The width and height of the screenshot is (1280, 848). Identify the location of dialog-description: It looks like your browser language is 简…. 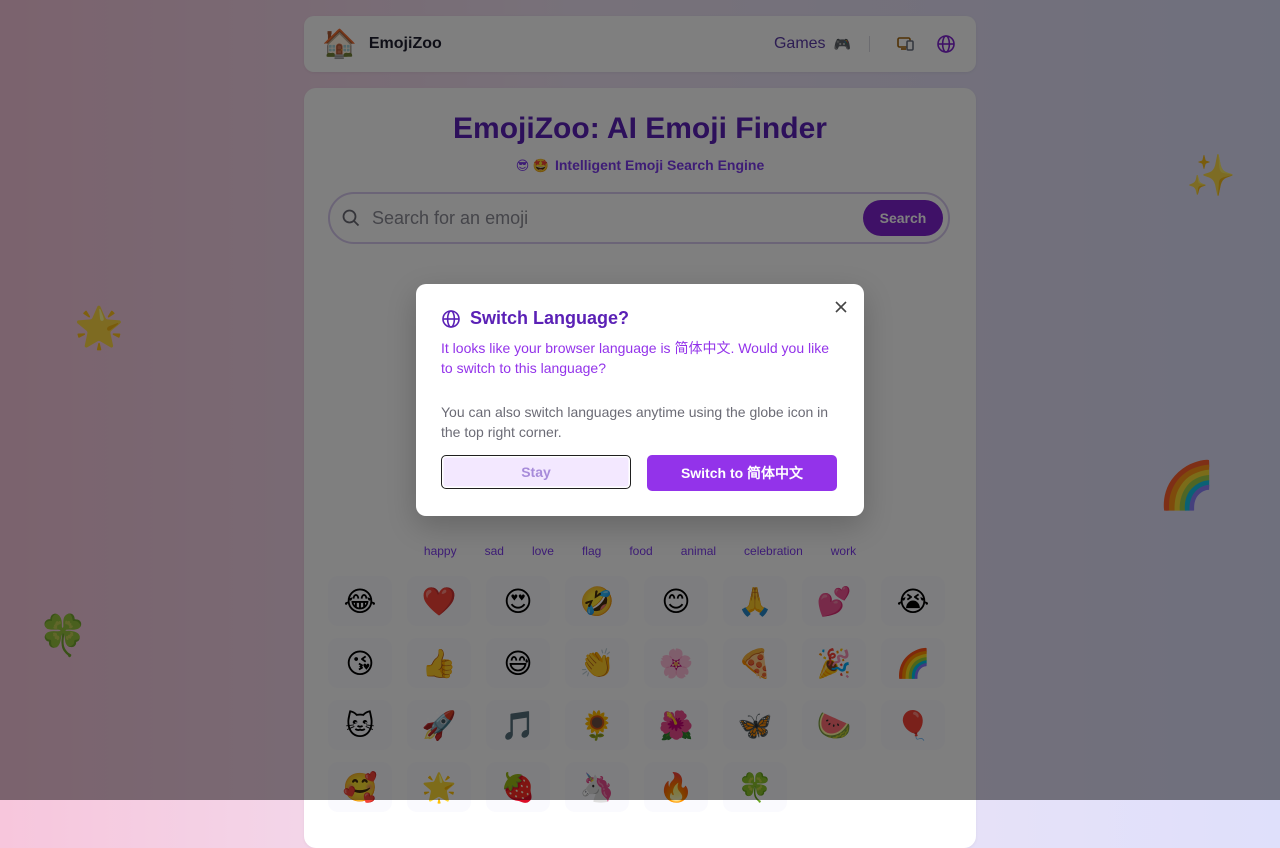
(635, 358).